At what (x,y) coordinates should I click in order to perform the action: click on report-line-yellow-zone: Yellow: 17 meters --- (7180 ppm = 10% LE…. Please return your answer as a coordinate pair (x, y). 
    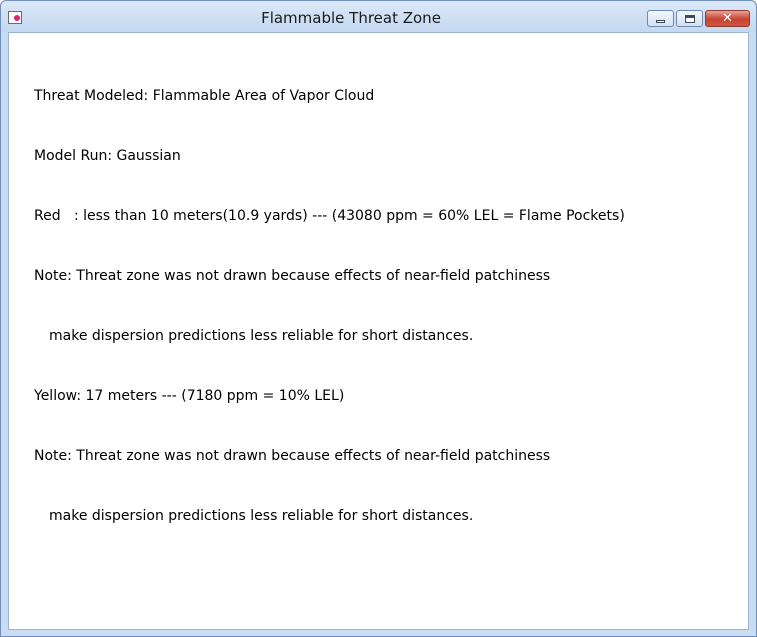
    Looking at the image, I should click on (189, 396).